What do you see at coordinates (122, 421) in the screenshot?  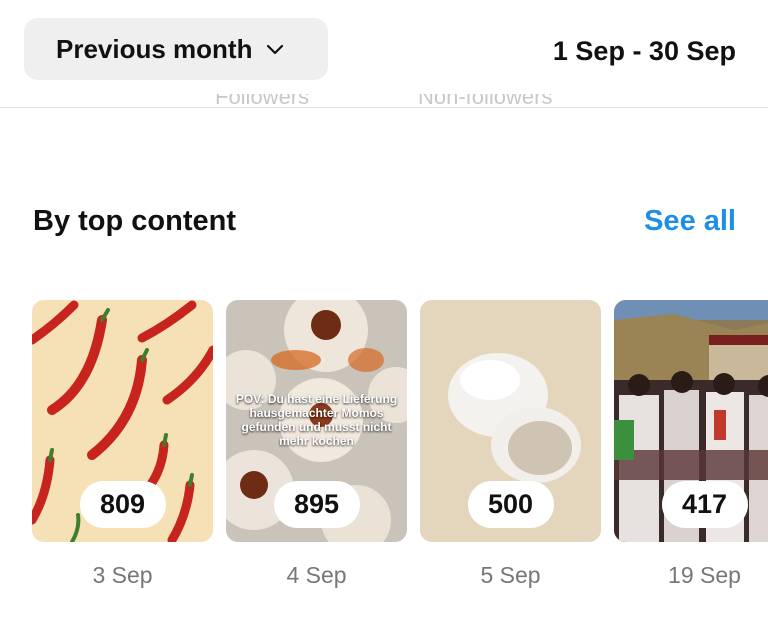 I see `content-card: 809` at bounding box center [122, 421].